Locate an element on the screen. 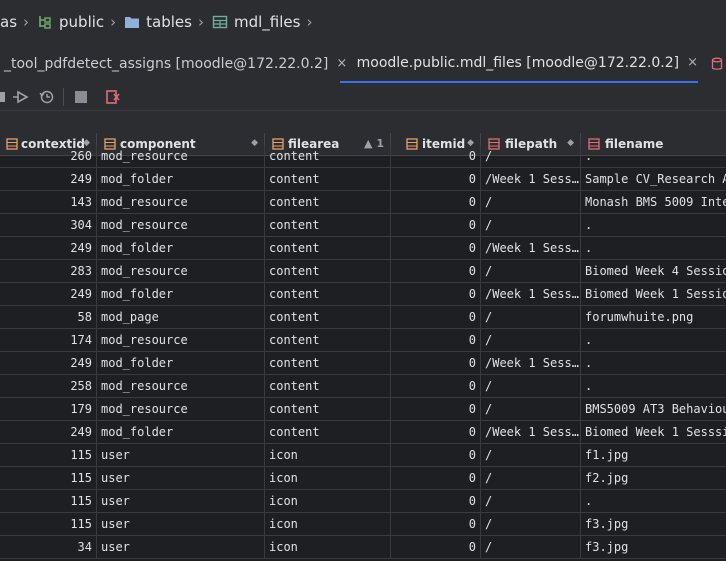 This screenshot has height=561, width=726. table-row: 115 user icon 0/f2.jpg is located at coordinates (363, 478).